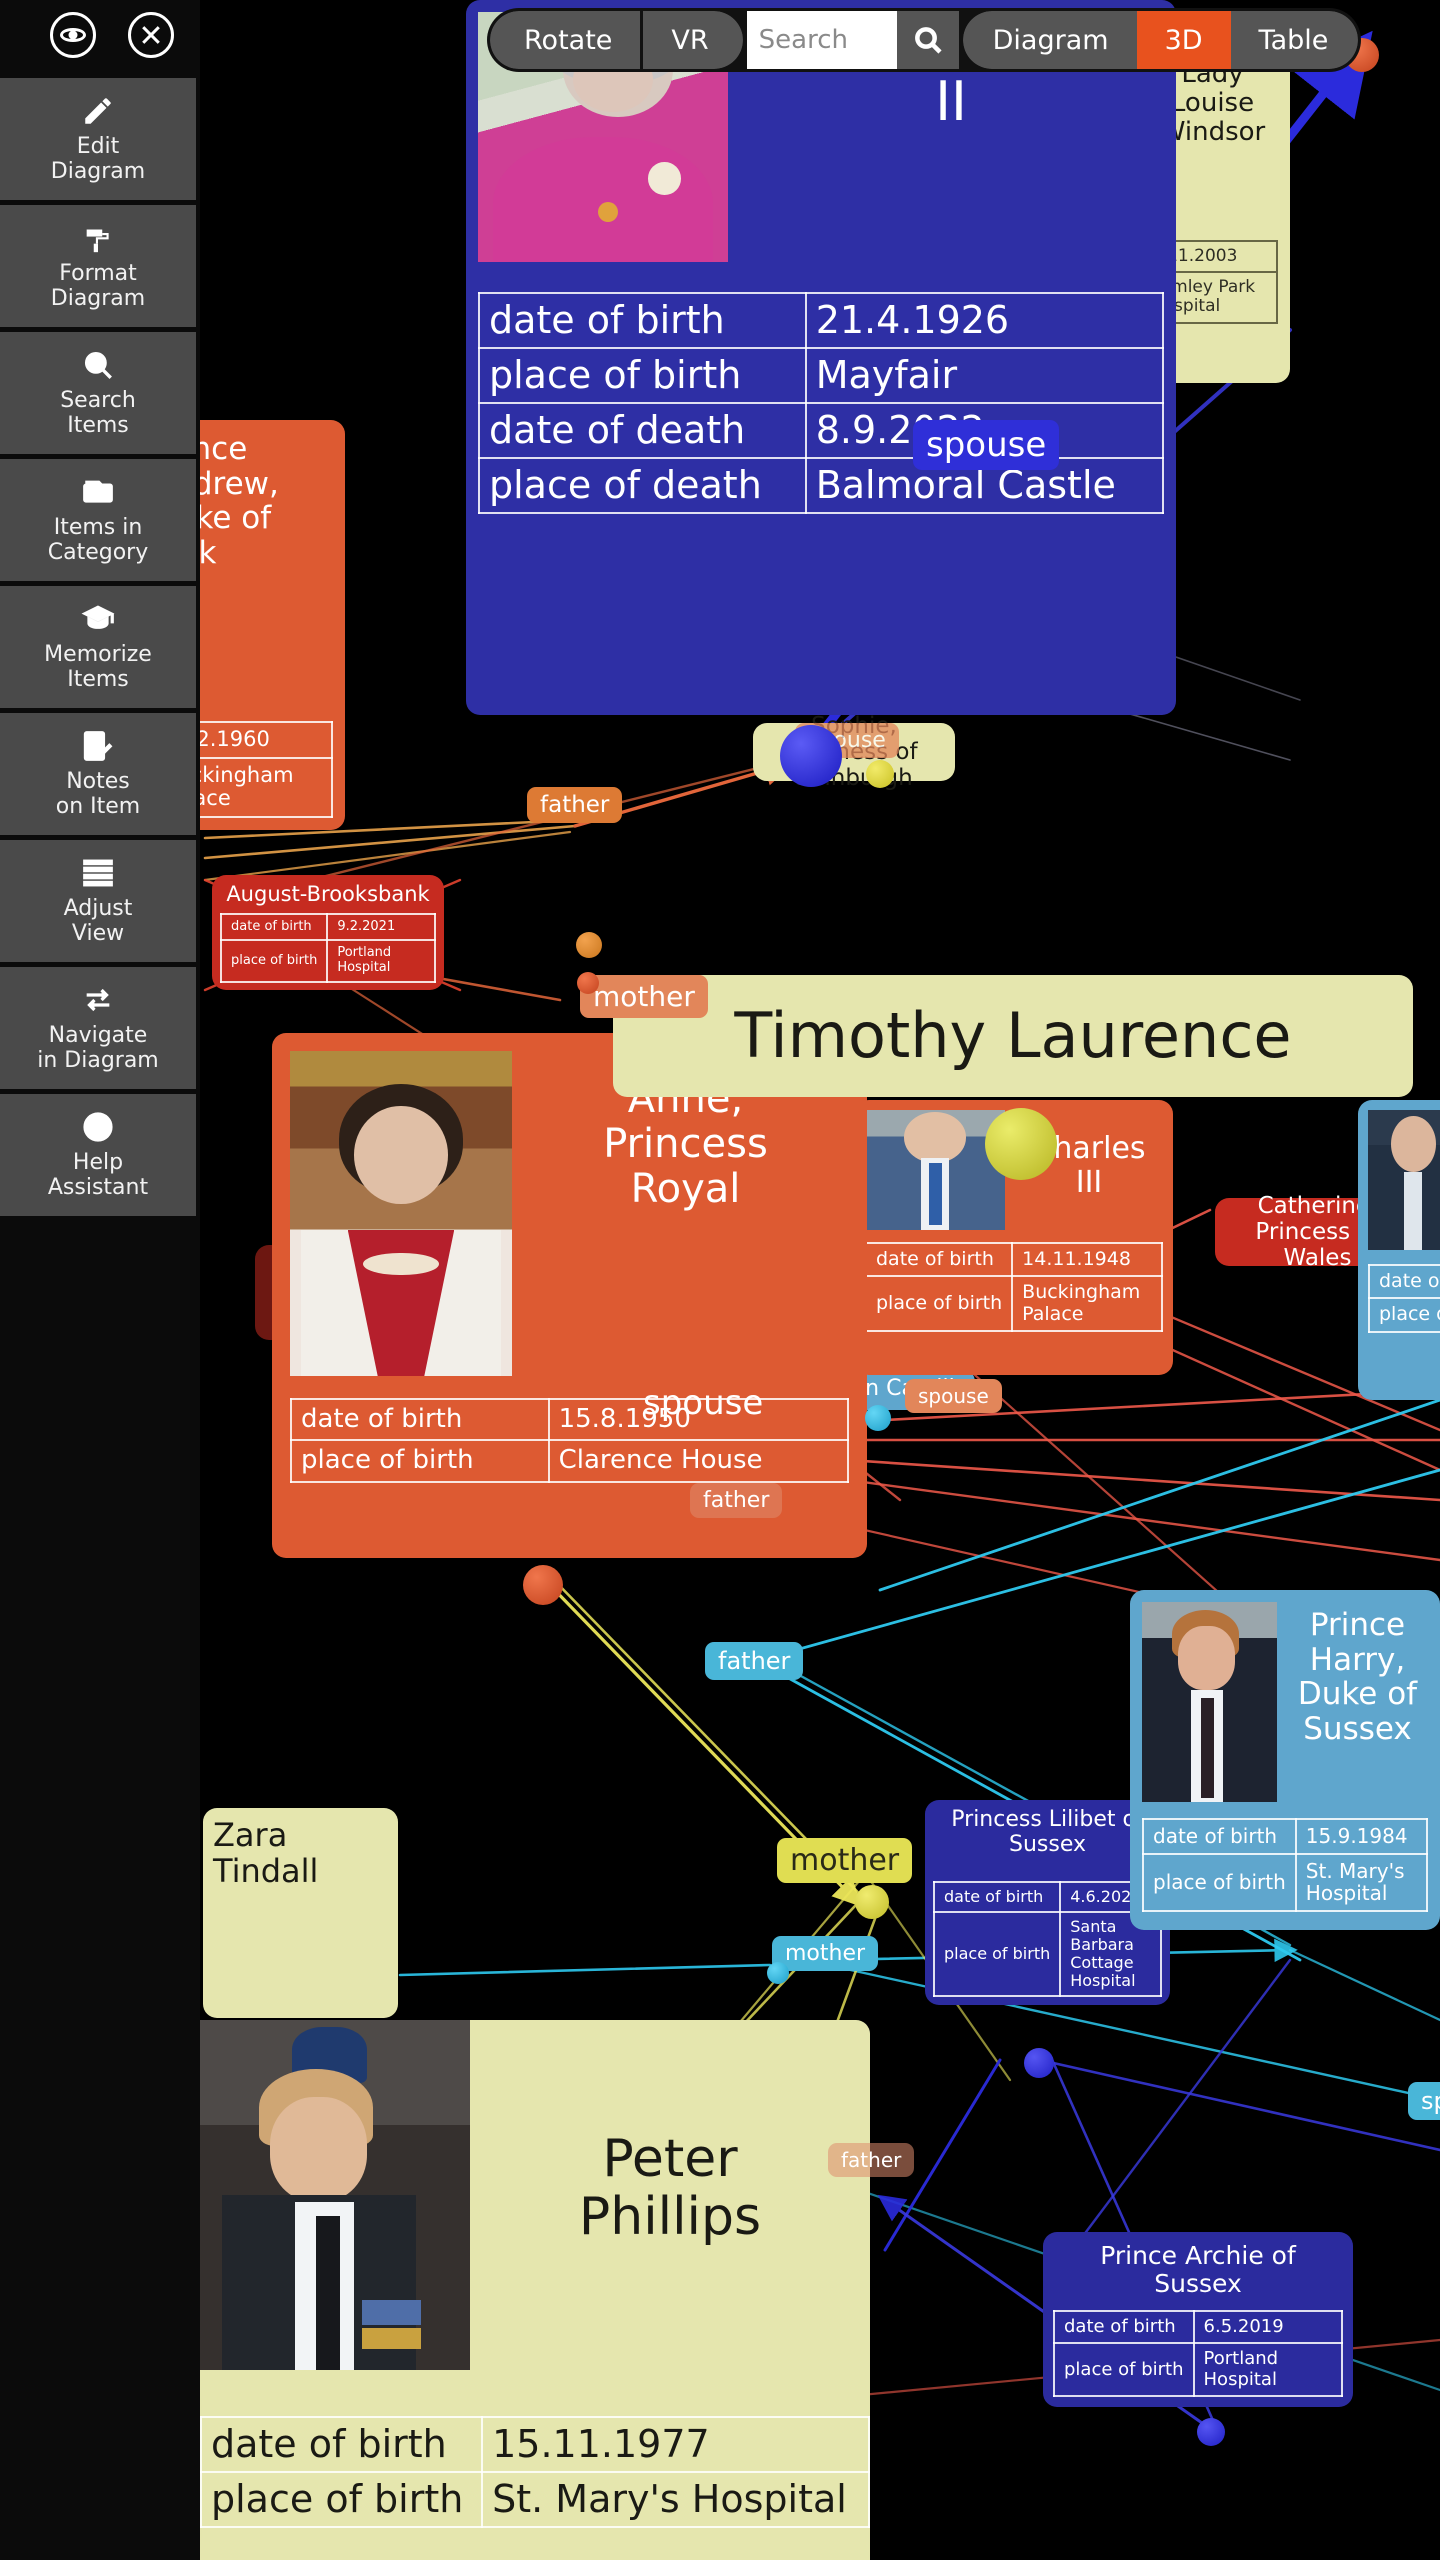  What do you see at coordinates (534, 2444) in the screenshot?
I see `table-row: date of birth 15.11.1977` at bounding box center [534, 2444].